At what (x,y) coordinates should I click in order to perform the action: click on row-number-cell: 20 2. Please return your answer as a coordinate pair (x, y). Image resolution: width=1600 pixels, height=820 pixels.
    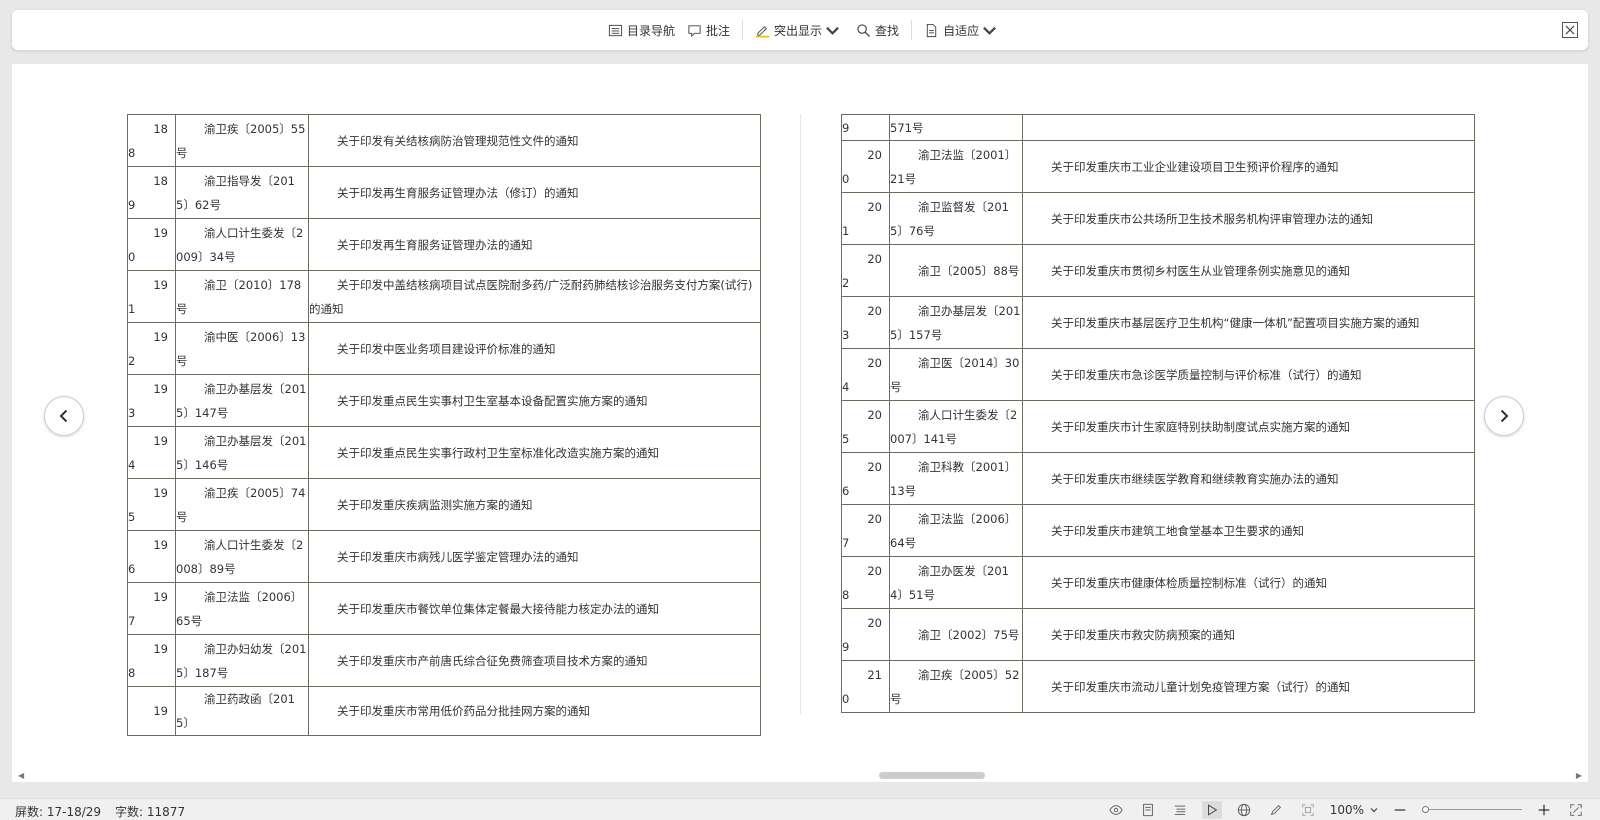
    Looking at the image, I should click on (865, 270).